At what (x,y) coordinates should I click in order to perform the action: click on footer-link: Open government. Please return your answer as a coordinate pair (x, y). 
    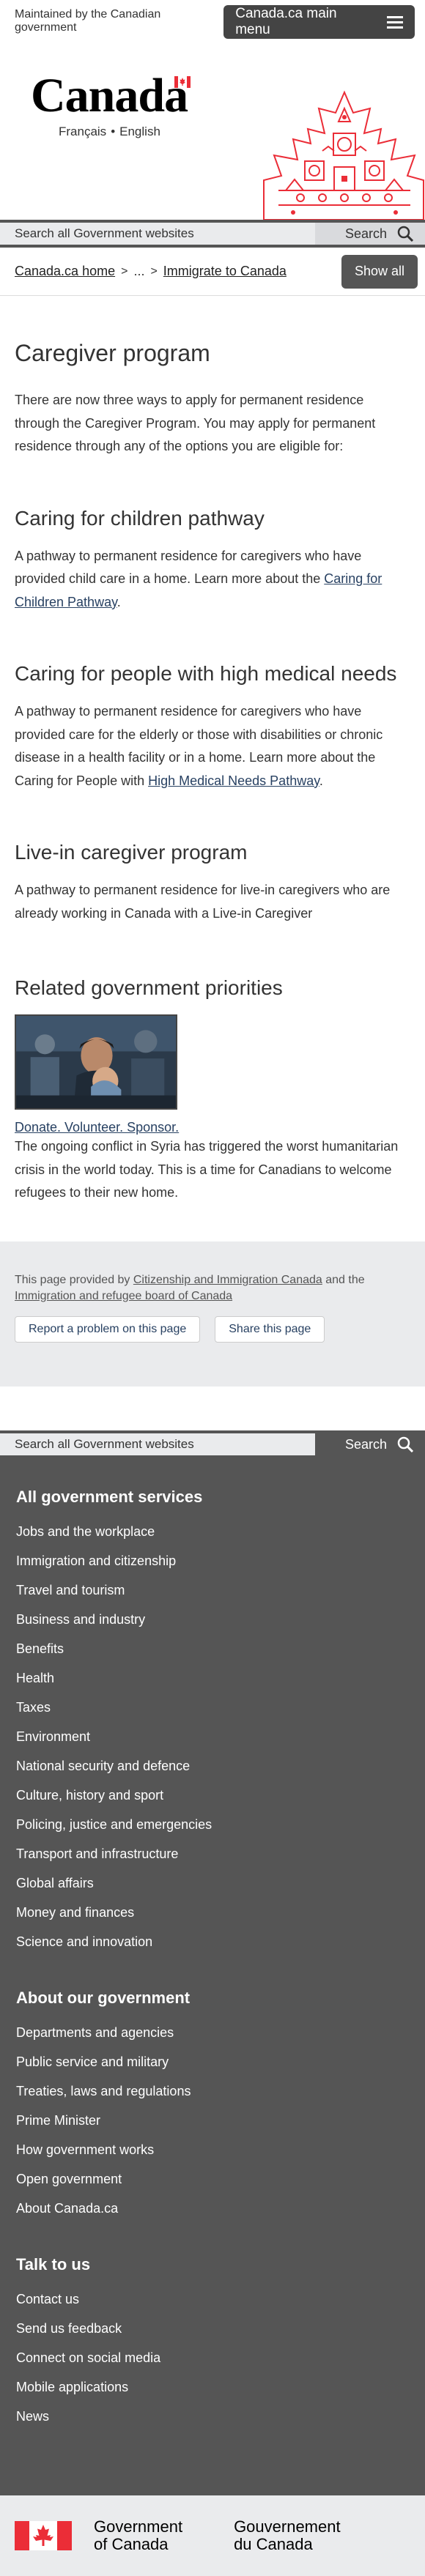
    Looking at the image, I should click on (69, 2179).